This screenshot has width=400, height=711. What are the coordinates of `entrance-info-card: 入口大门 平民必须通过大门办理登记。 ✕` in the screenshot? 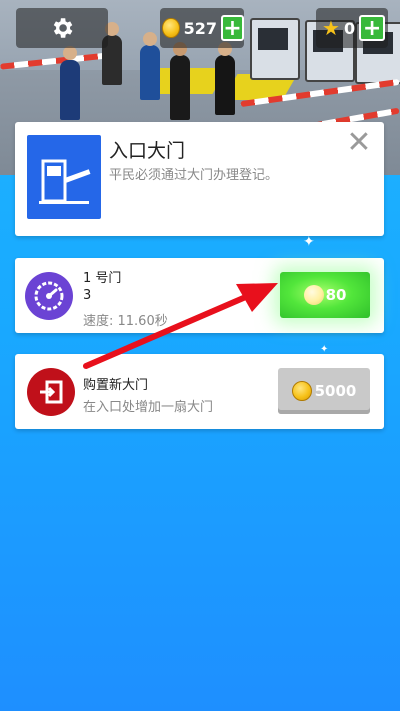 It's located at (199, 179).